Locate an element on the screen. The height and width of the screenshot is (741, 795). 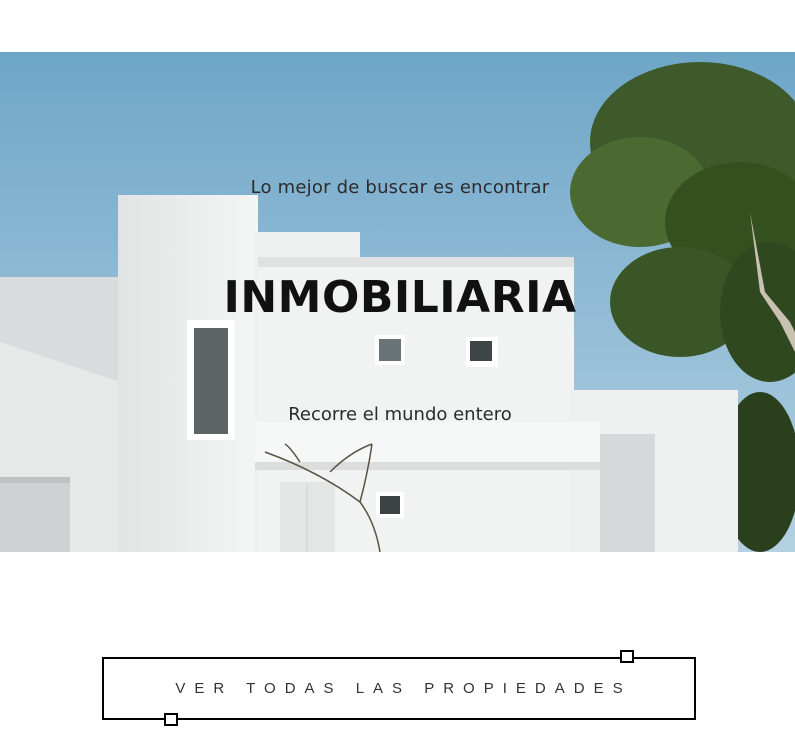
view-all-properties-label: VER TODAS LAS PROPIEDADES is located at coordinates (403, 688).